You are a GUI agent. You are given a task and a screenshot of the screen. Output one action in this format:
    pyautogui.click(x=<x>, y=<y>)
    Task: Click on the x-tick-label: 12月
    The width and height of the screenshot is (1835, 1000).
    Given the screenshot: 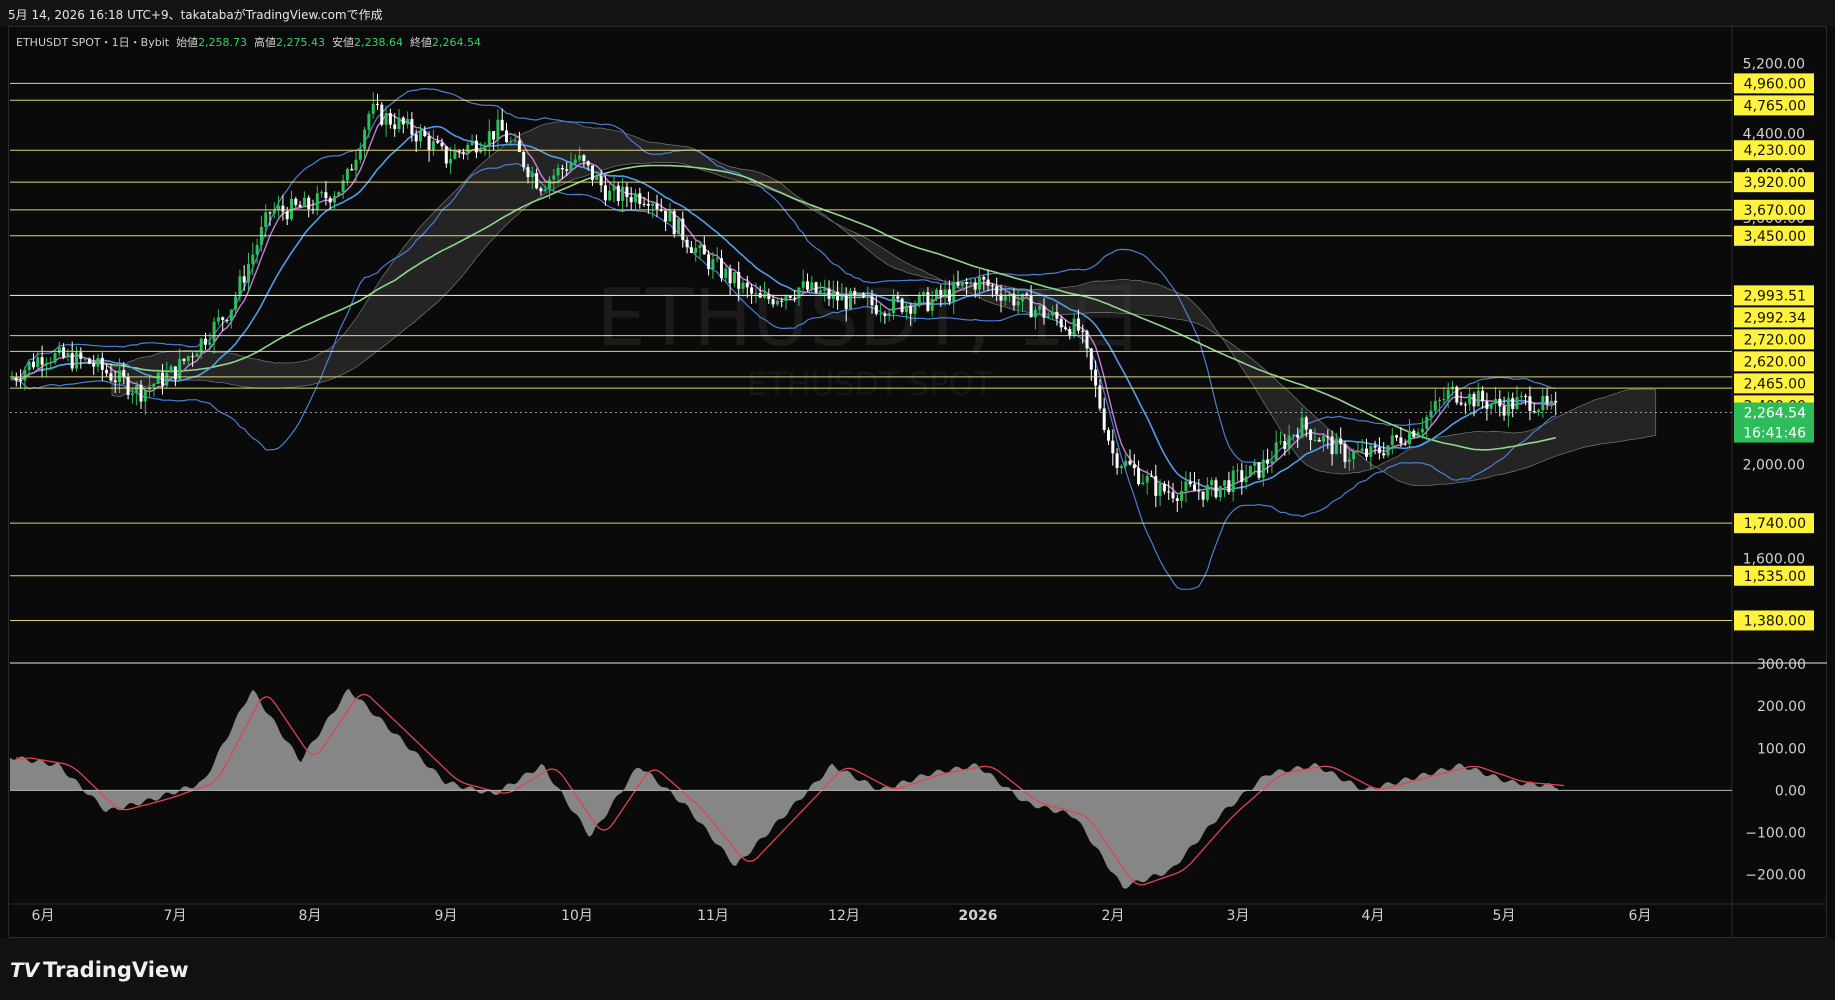 What is the action you would take?
    pyautogui.click(x=844, y=916)
    